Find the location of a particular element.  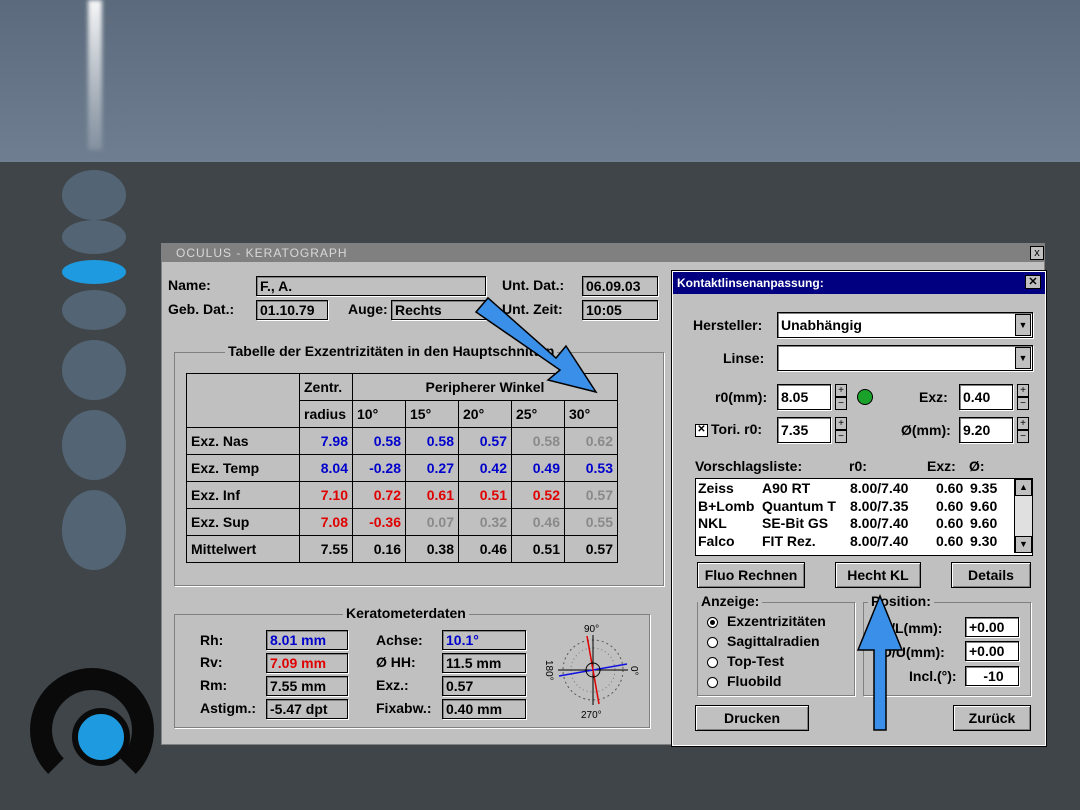

ring-decoration is located at coordinates (105, 410).